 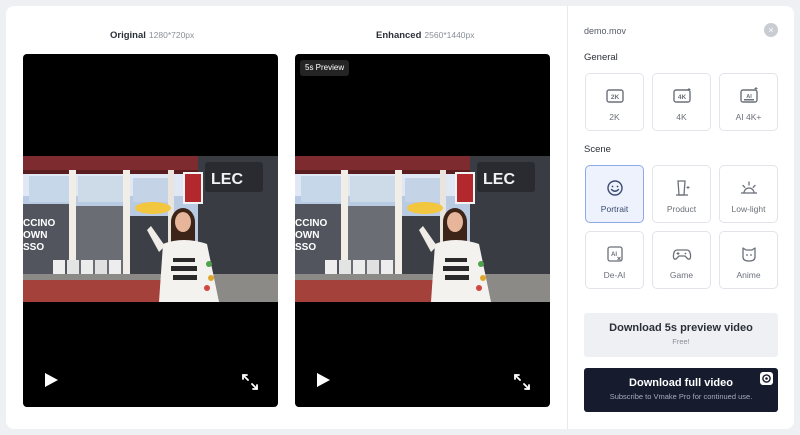 I want to click on 2k-icon: 2K, so click(x=615, y=96).